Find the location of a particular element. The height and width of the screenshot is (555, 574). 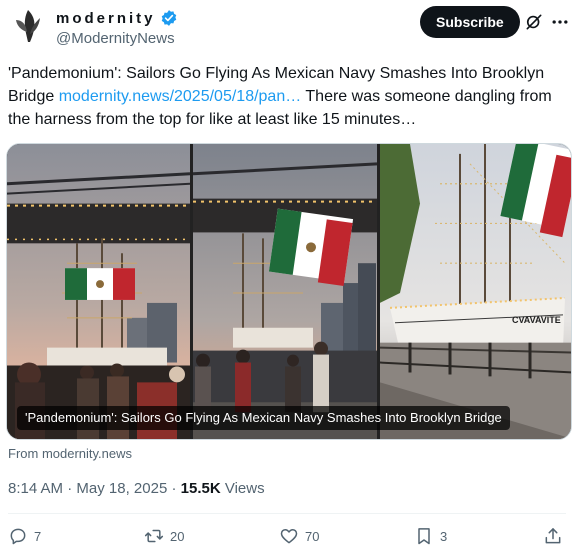

reply-count: 7 is located at coordinates (38, 536).